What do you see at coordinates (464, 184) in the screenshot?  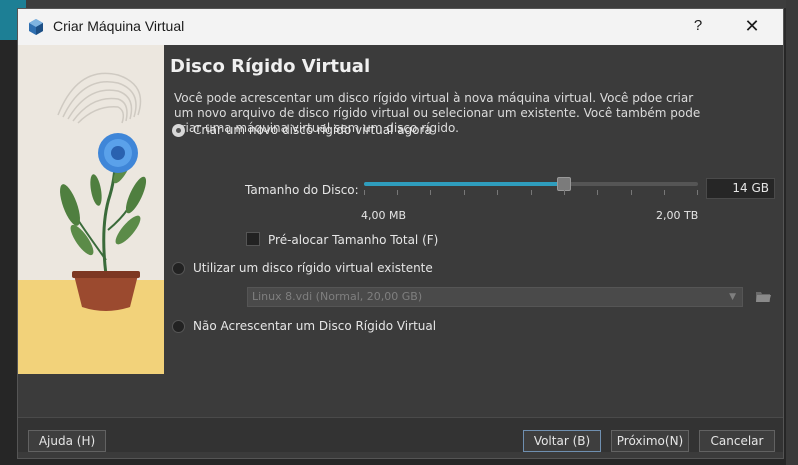 I see `disk-size-slider-fill` at bounding box center [464, 184].